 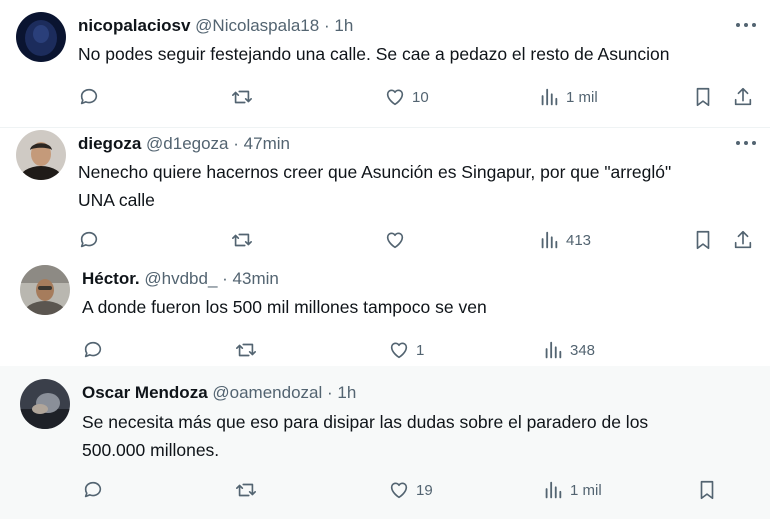 What do you see at coordinates (145, 392) in the screenshot?
I see `display-name: Oscar Mendoza` at bounding box center [145, 392].